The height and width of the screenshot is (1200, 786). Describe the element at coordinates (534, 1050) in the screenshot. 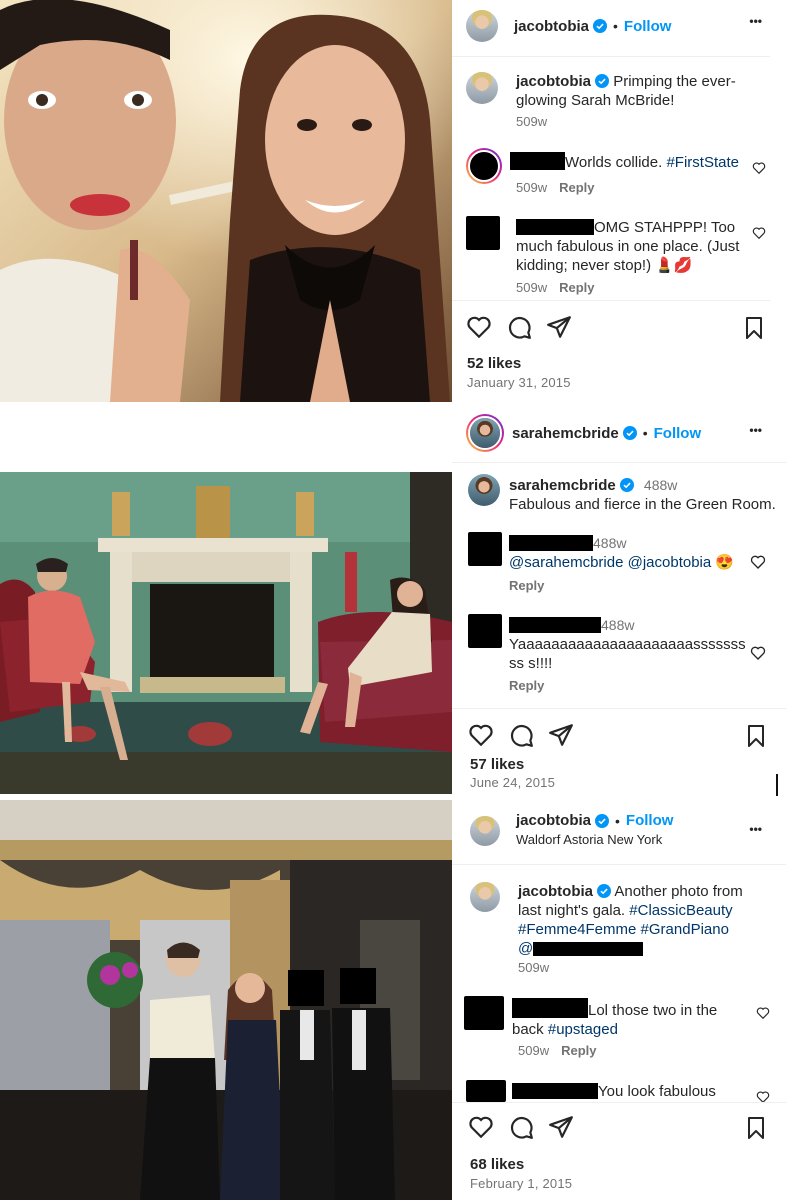

I see `post-3-comment-1-time: 509w` at that location.